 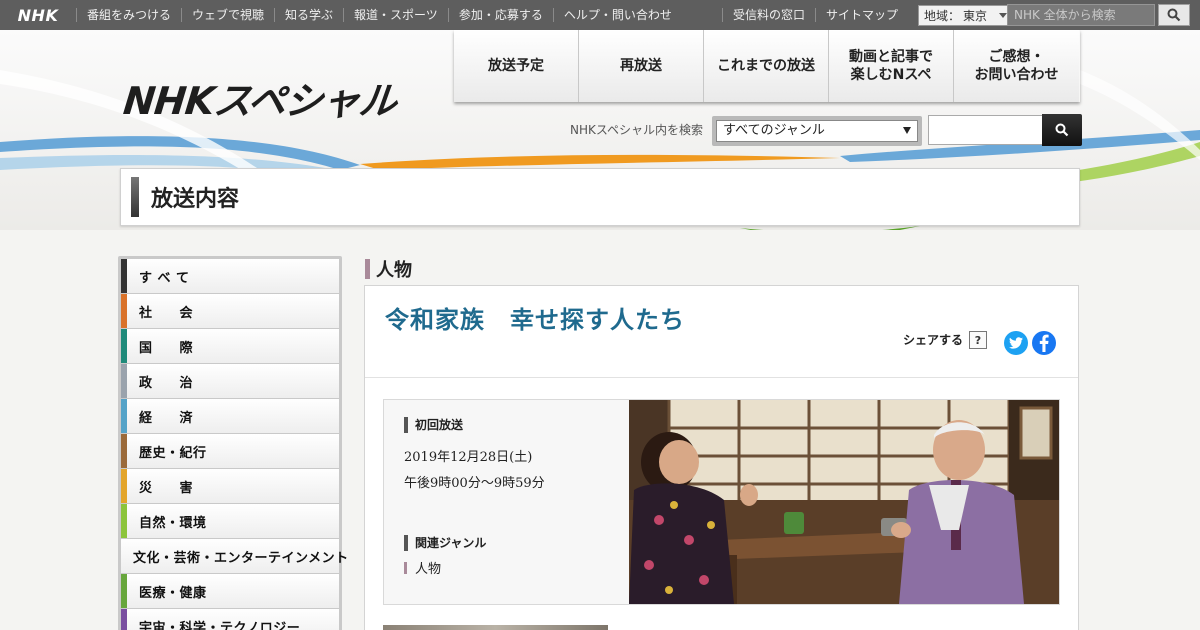 What do you see at coordinates (166, 383) in the screenshot?
I see `genre-label: 政 治` at bounding box center [166, 383].